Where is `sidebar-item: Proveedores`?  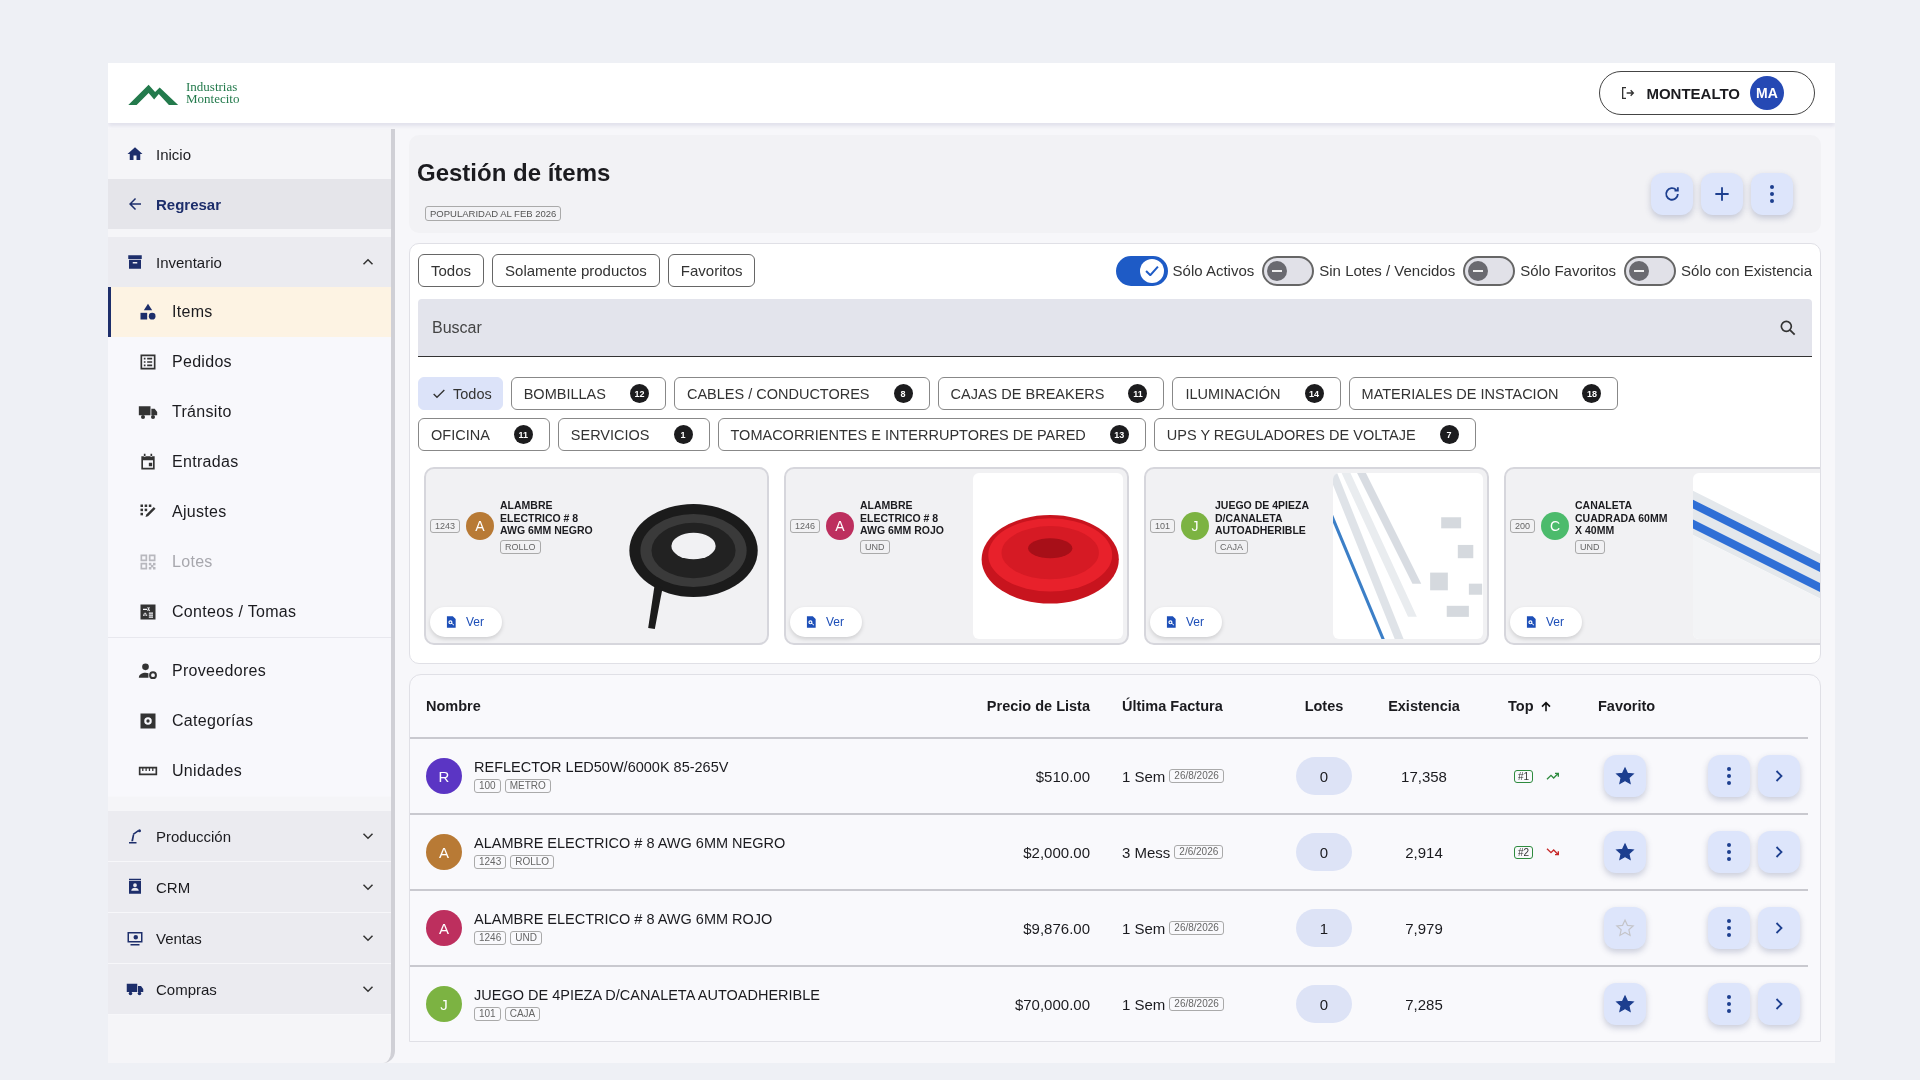 sidebar-item: Proveedores is located at coordinates (249, 671).